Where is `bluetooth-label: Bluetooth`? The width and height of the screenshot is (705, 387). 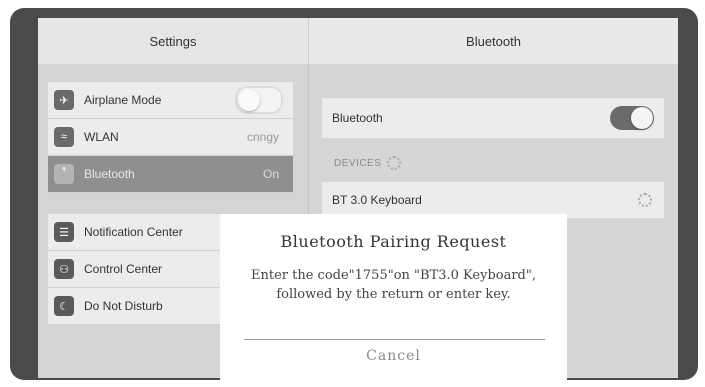
bluetooth-label: Bluetooth is located at coordinates (357, 118).